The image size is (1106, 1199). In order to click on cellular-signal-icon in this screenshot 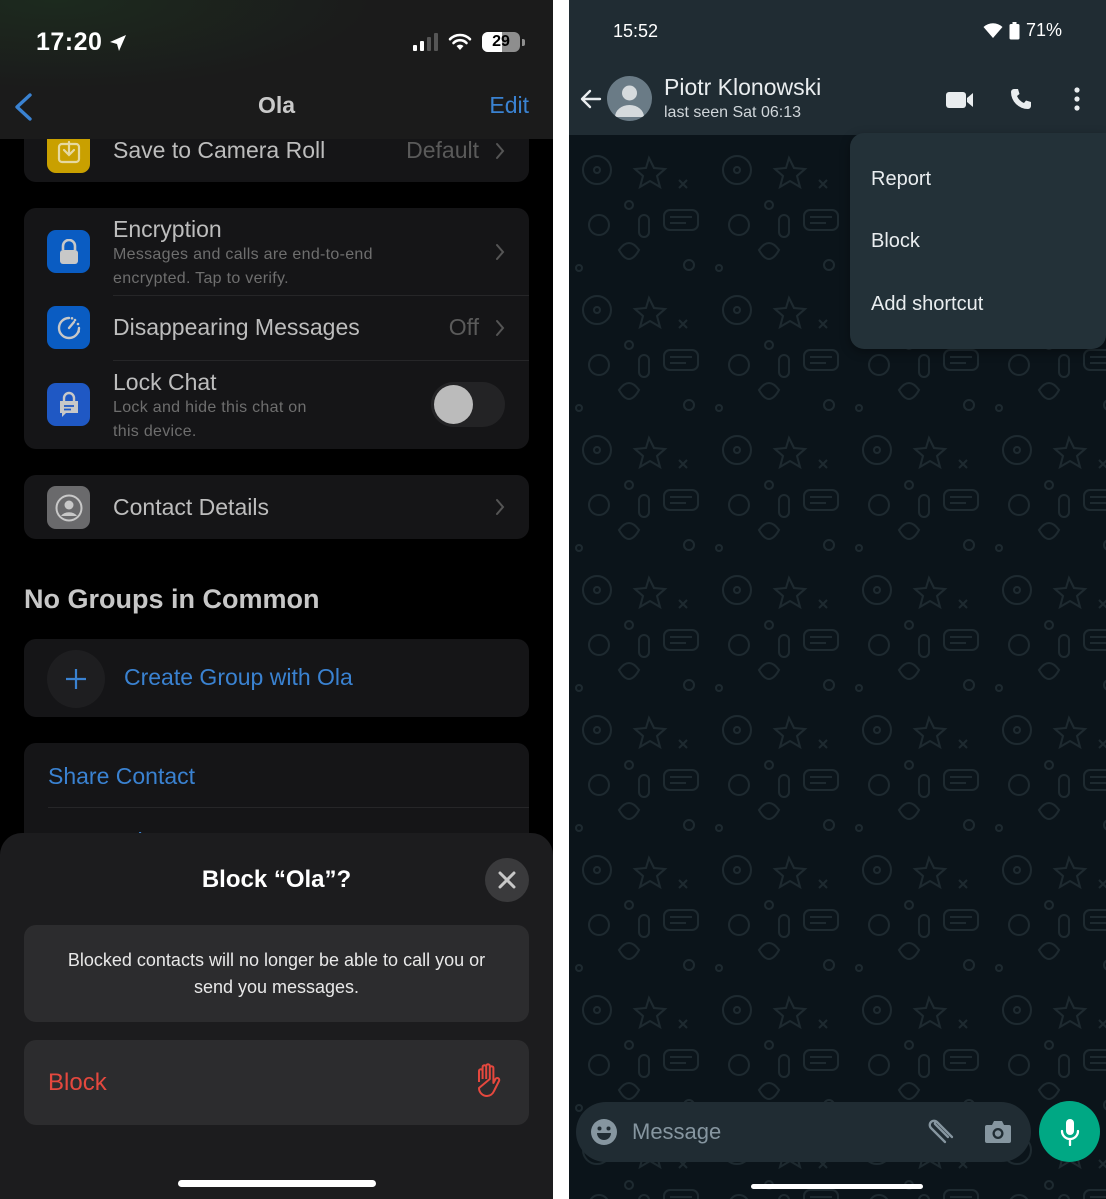, I will do `click(425, 42)`.